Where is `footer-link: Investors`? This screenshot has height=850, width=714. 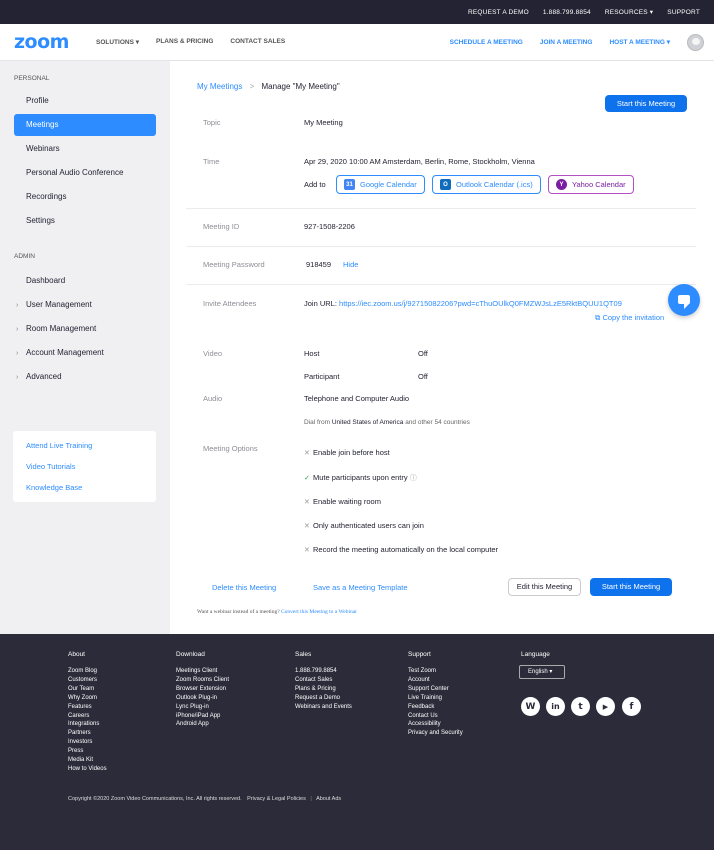
footer-link: Investors is located at coordinates (87, 742).